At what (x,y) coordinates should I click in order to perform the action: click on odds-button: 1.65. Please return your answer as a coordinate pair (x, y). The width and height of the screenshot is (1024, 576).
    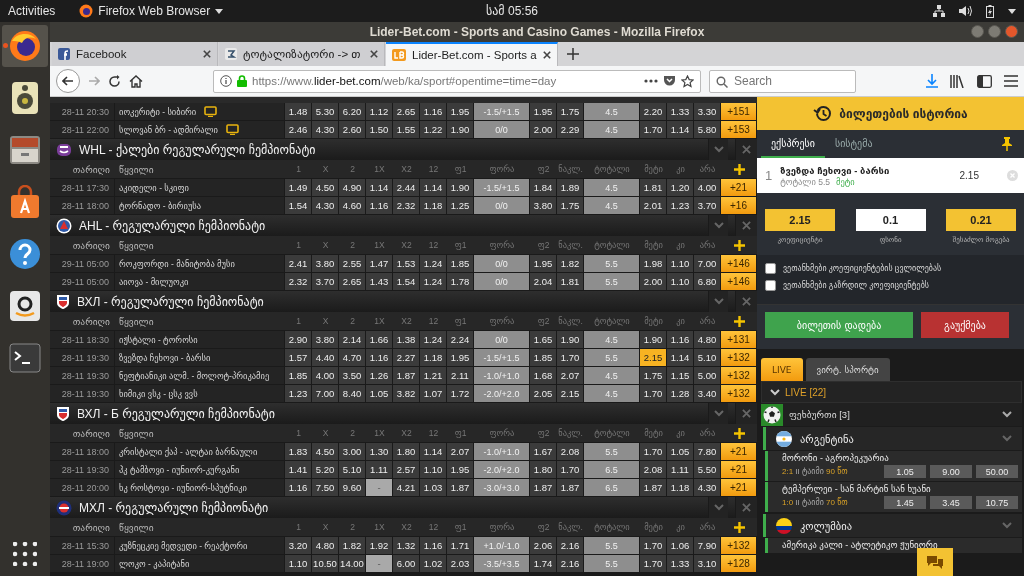
    Looking at the image, I should click on (543, 339).